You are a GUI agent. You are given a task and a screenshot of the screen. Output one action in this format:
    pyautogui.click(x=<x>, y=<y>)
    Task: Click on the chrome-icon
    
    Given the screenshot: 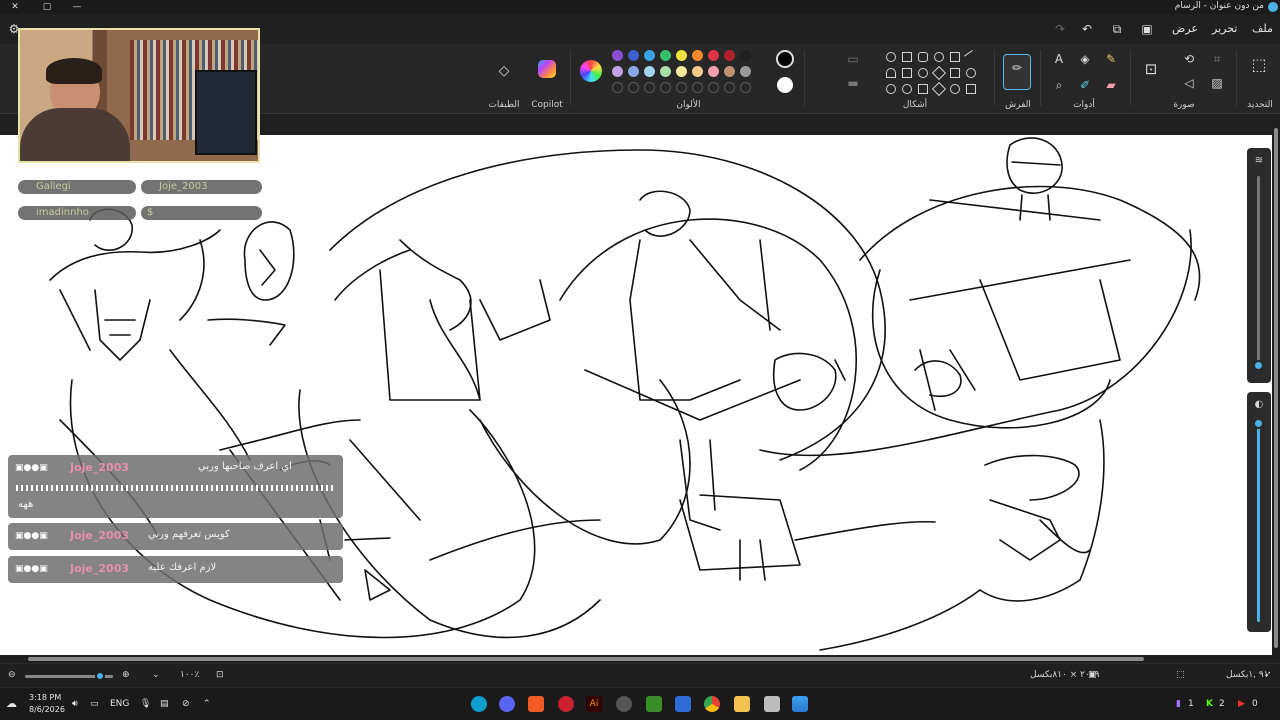 What is the action you would take?
    pyautogui.click(x=712, y=704)
    